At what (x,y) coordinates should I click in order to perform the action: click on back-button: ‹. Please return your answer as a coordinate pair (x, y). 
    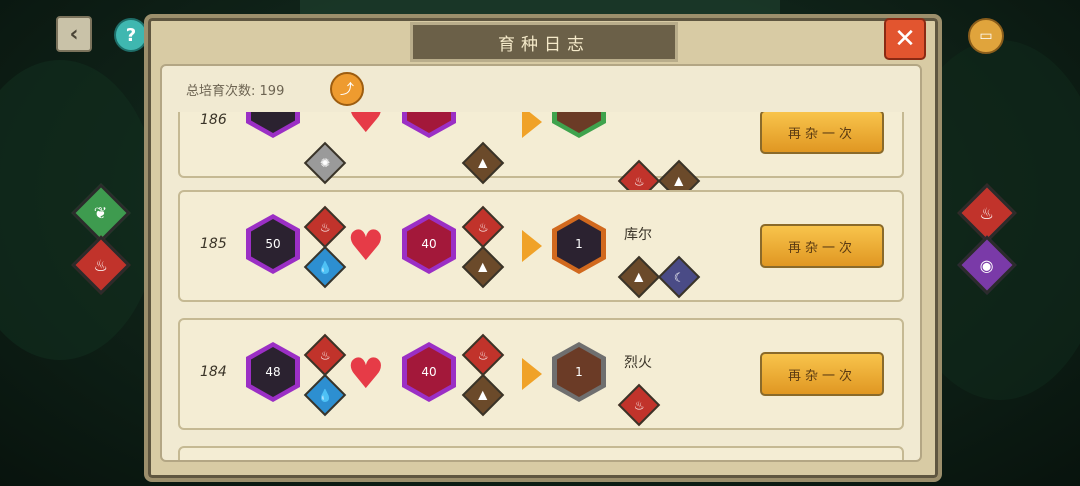
    Looking at the image, I should click on (74, 34).